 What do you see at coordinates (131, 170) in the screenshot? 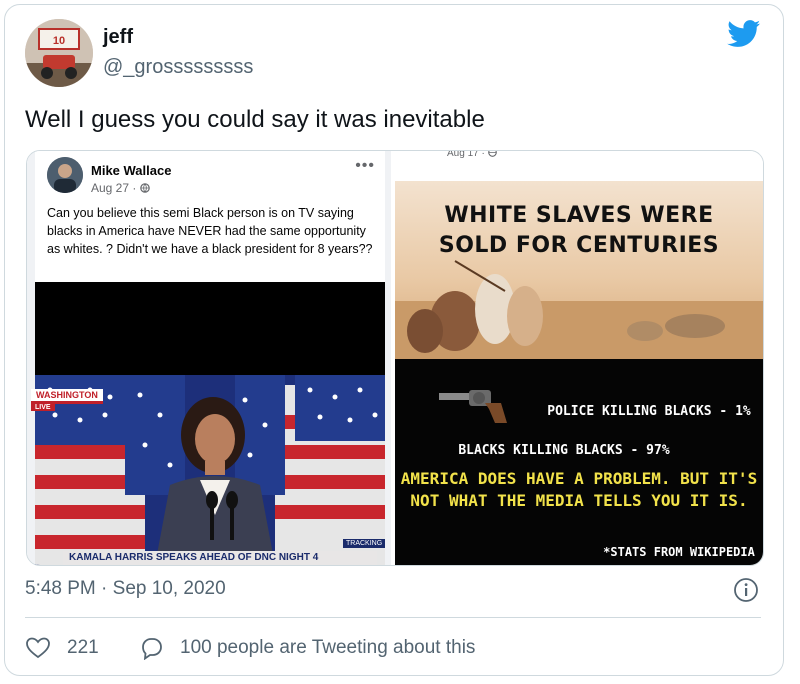
I see `fb-author-name: Mike Wallace` at bounding box center [131, 170].